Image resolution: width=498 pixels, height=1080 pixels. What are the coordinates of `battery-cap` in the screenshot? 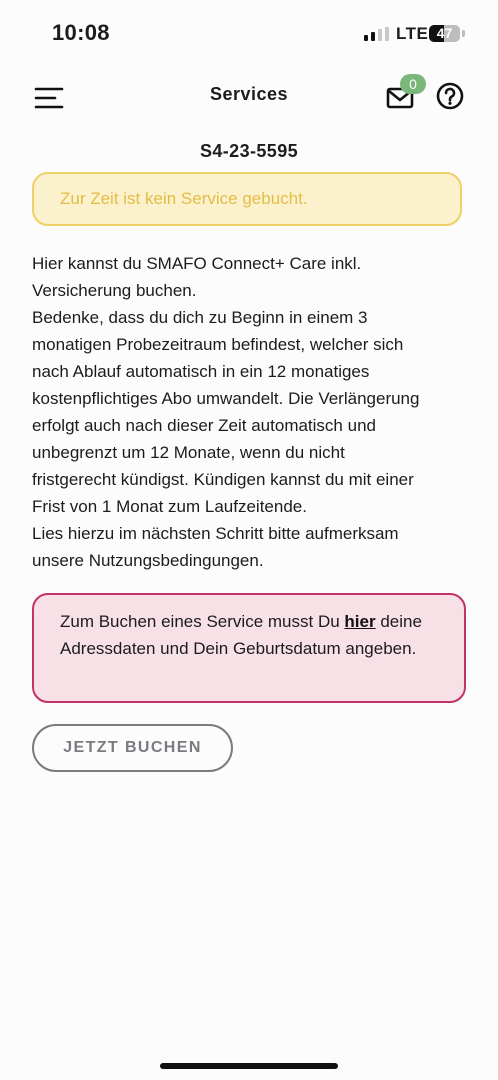 It's located at (463, 33).